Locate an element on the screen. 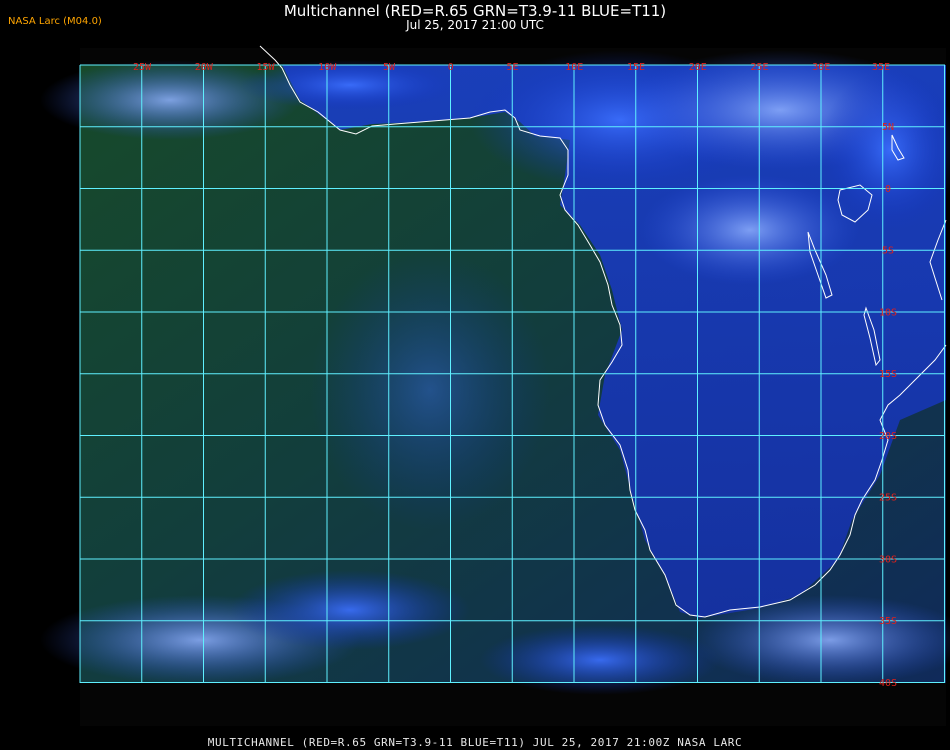 This screenshot has height=750, width=950. latitude-label: 20S is located at coordinates (888, 436).